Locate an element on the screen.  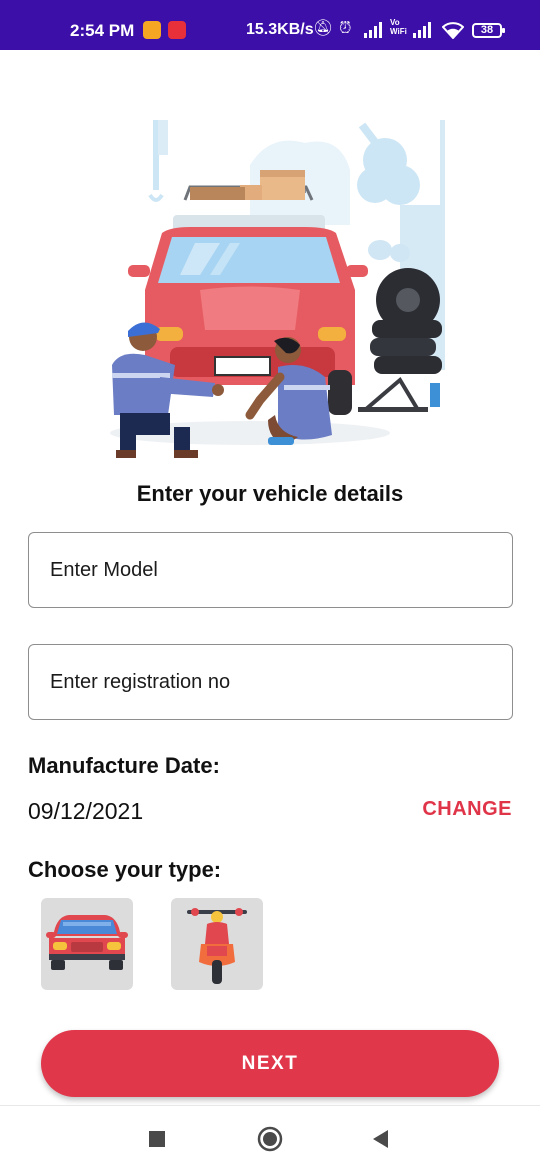
choose-type-label: Choose your type: is located at coordinates (125, 869).